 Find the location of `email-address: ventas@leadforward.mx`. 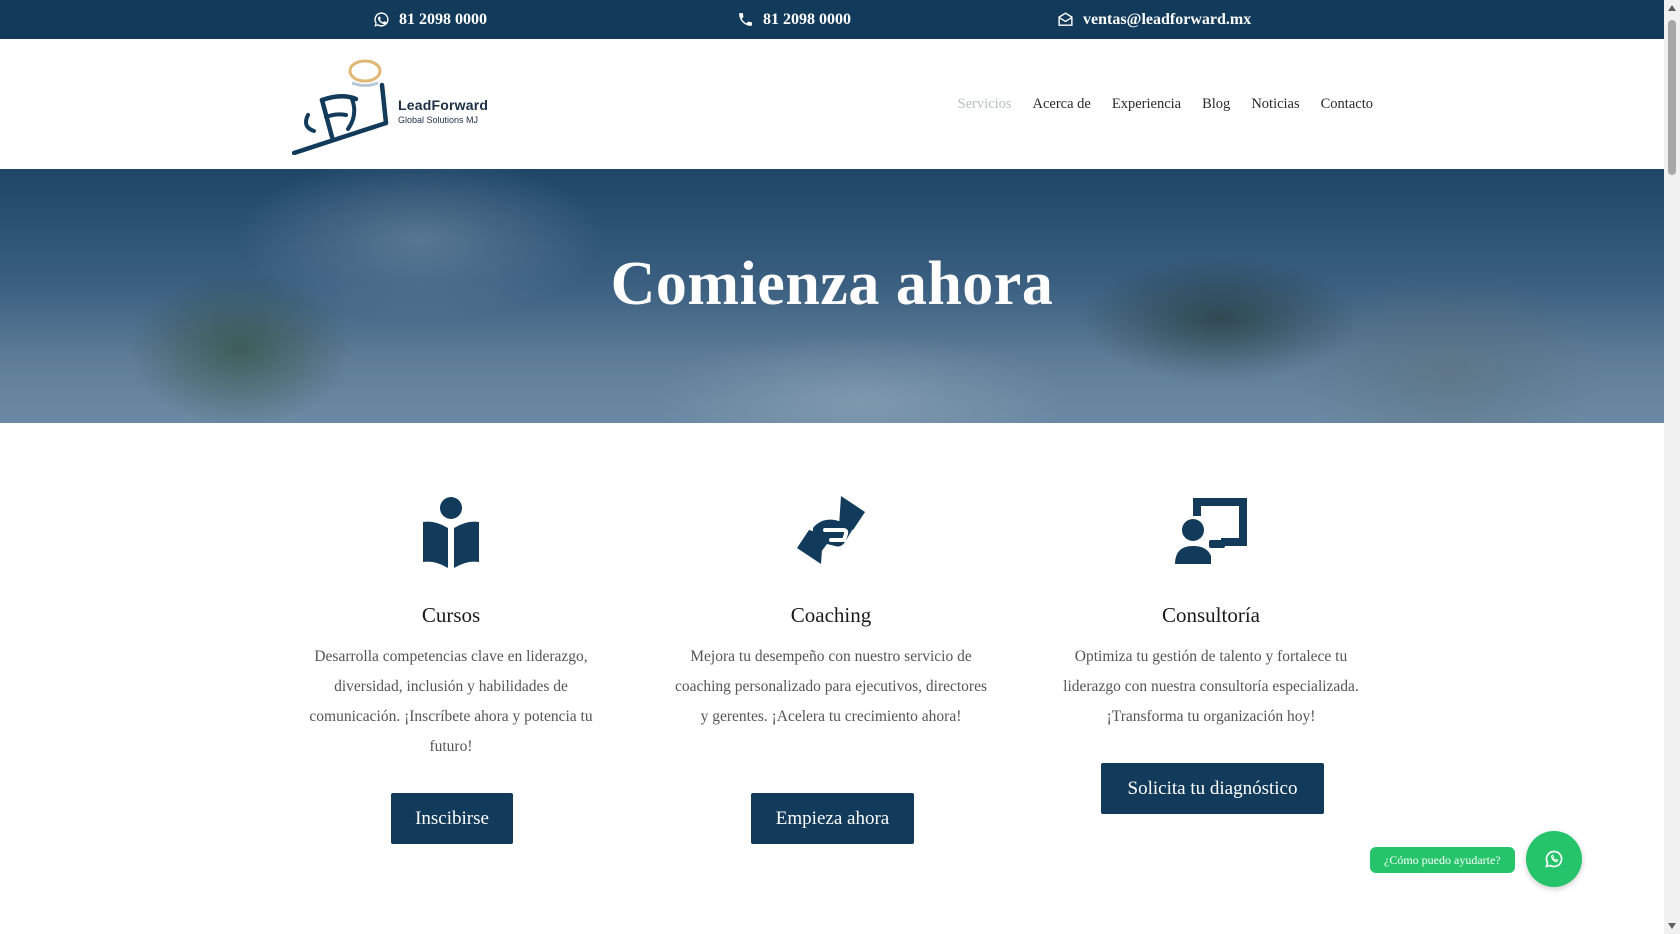

email-address: ventas@leadforward.mx is located at coordinates (1167, 19).